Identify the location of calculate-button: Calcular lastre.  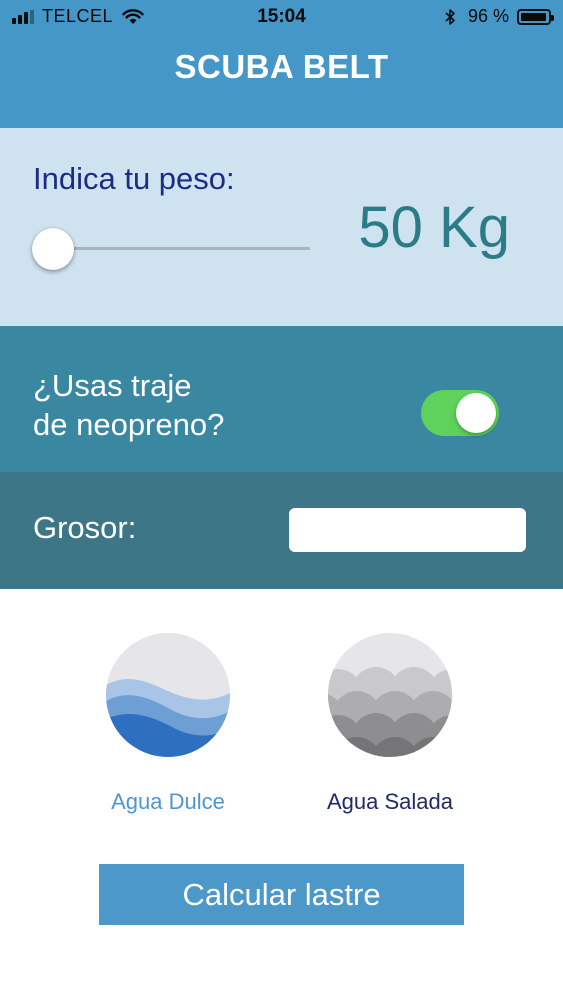
(281, 894).